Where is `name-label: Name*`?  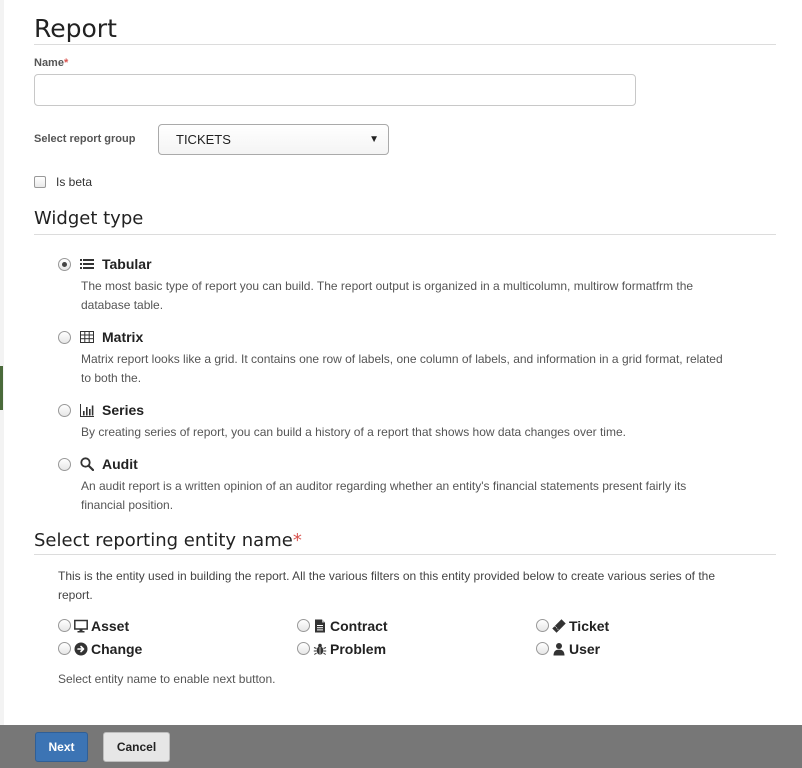
name-label: Name* is located at coordinates (405, 63).